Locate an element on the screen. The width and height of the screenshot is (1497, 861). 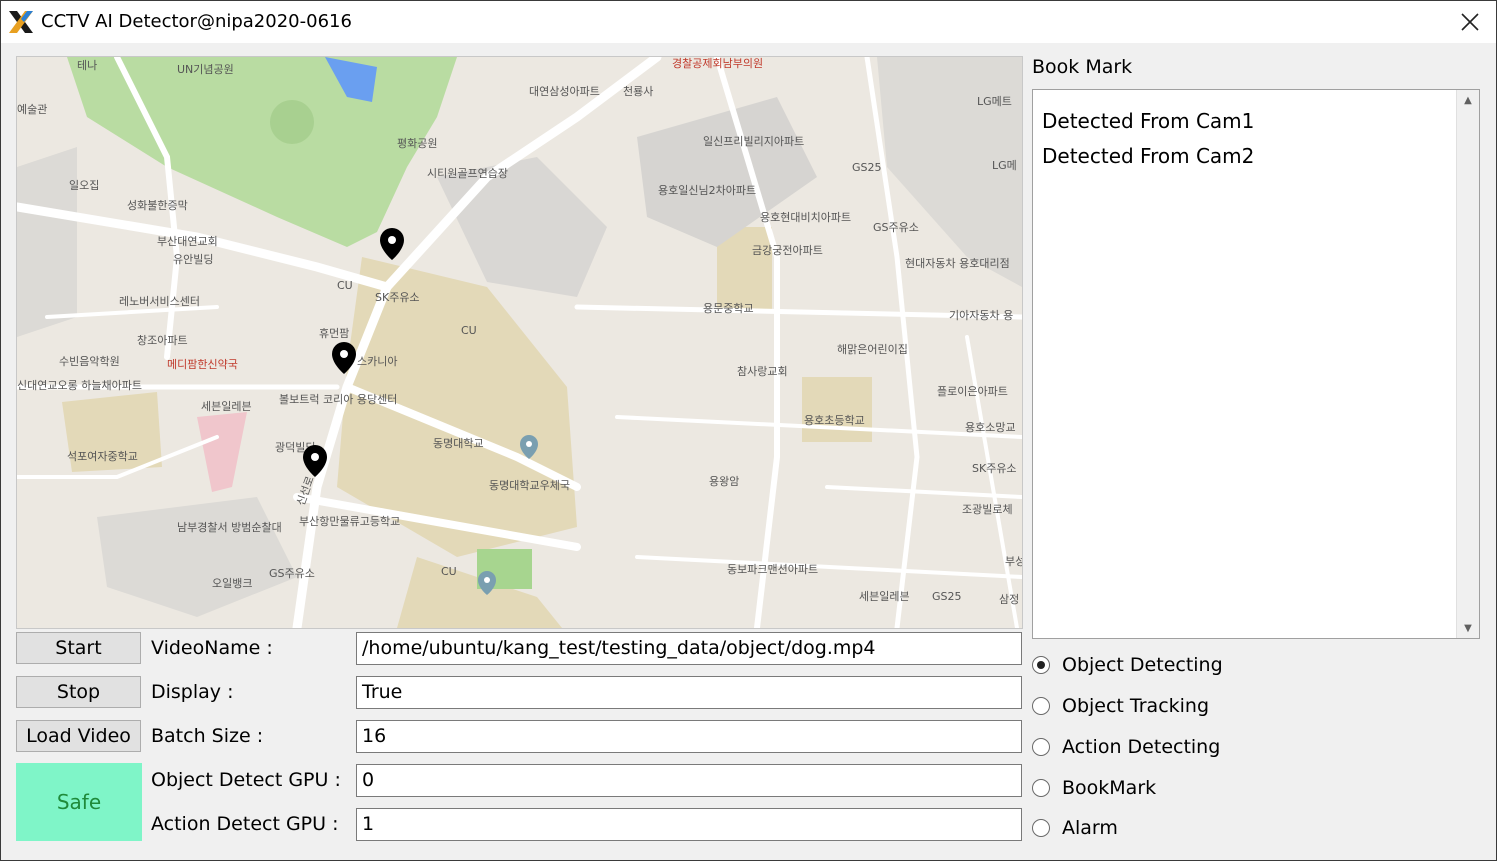
map-label: 스카니아 is located at coordinates (377, 361).